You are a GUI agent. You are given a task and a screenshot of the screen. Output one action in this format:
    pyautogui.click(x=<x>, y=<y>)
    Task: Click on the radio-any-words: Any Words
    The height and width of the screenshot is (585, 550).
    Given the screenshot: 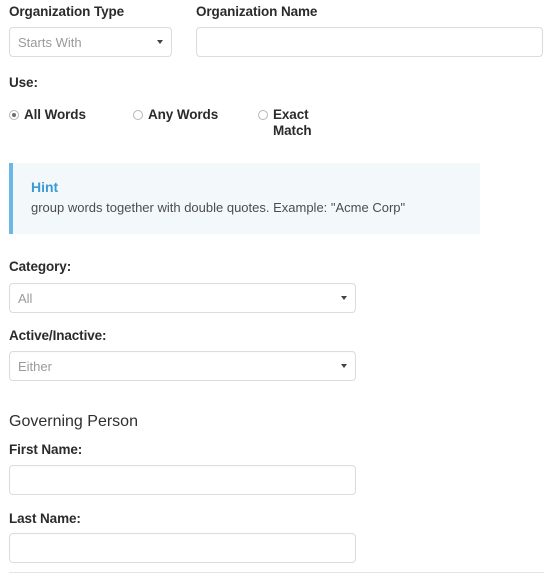 What is the action you would take?
    pyautogui.click(x=175, y=115)
    